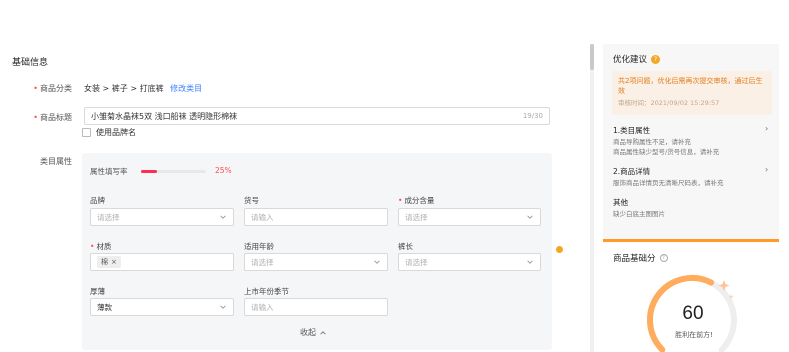 This screenshot has width=789, height=352. I want to click on composition-placeholder: 请选择, so click(416, 217).